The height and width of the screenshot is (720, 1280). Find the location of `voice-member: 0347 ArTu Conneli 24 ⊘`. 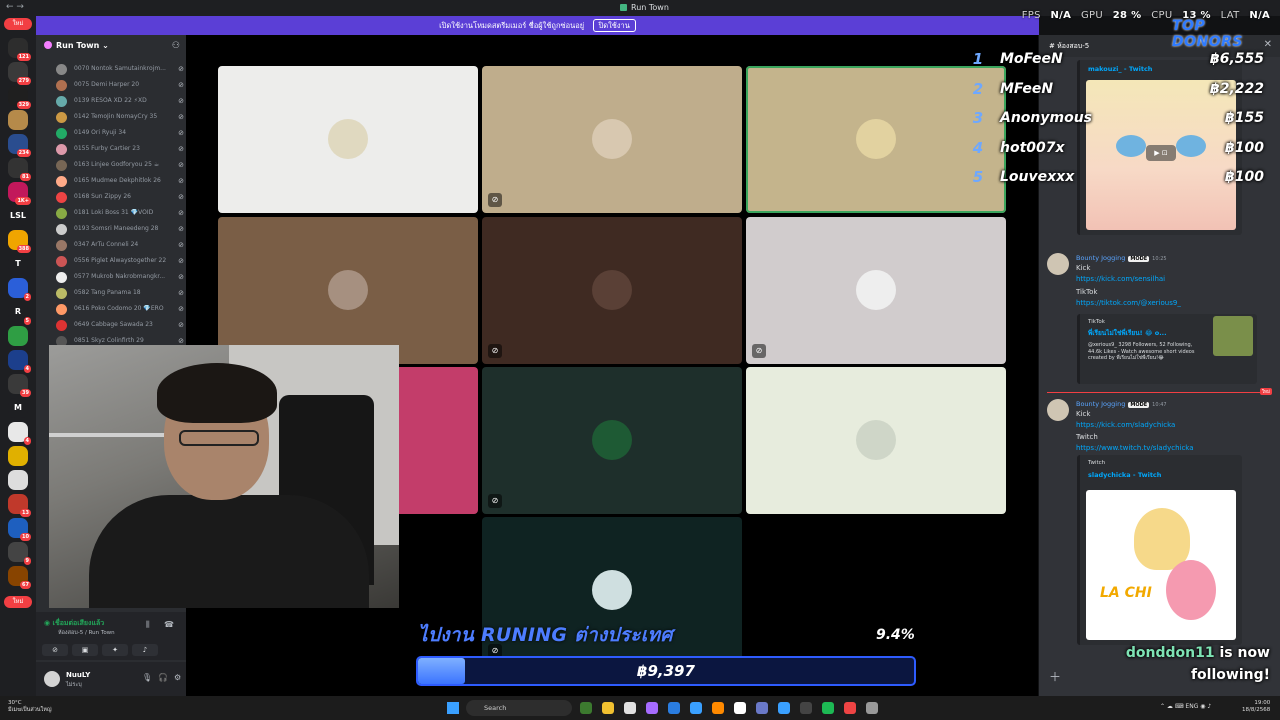

voice-member: 0347 ArTu Conneli 24 ⊘ is located at coordinates (120, 245).